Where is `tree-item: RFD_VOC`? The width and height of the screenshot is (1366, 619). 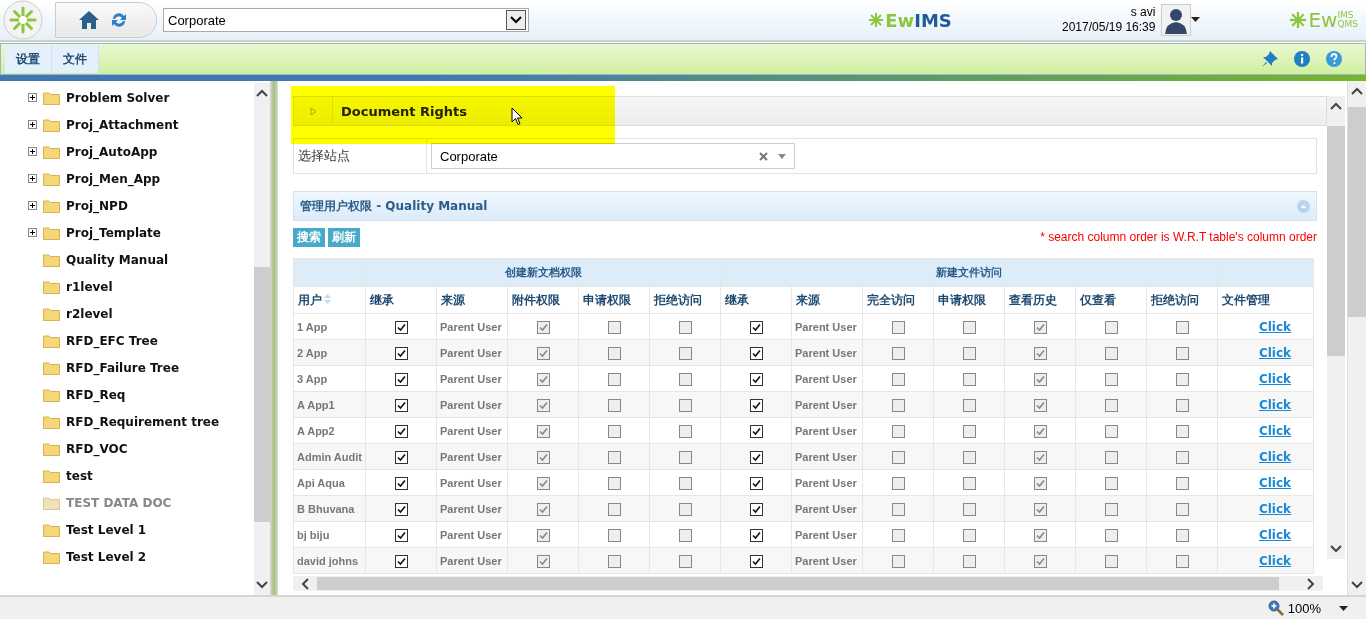 tree-item: RFD_VOC is located at coordinates (97, 448).